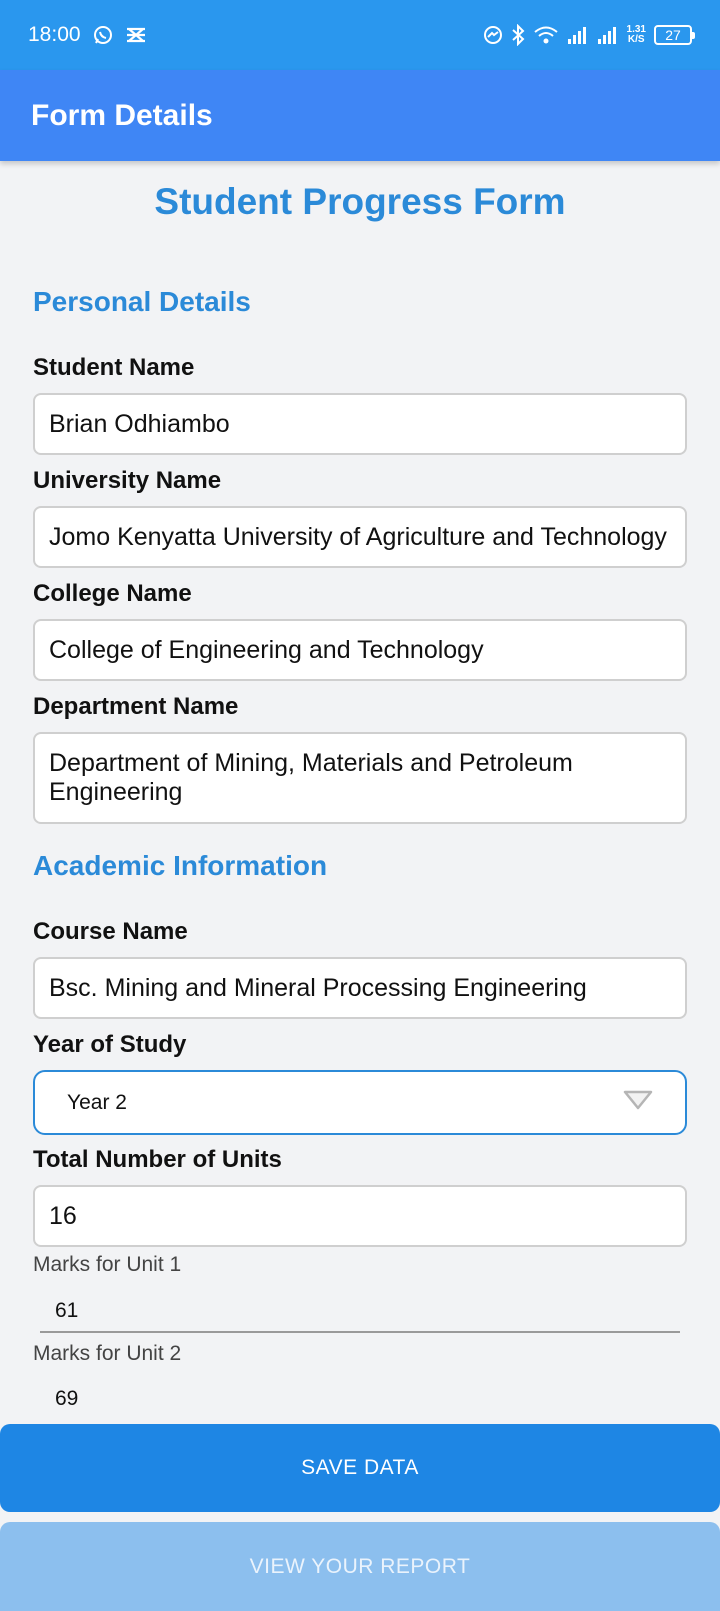  I want to click on bluetooth-icon, so click(518, 35).